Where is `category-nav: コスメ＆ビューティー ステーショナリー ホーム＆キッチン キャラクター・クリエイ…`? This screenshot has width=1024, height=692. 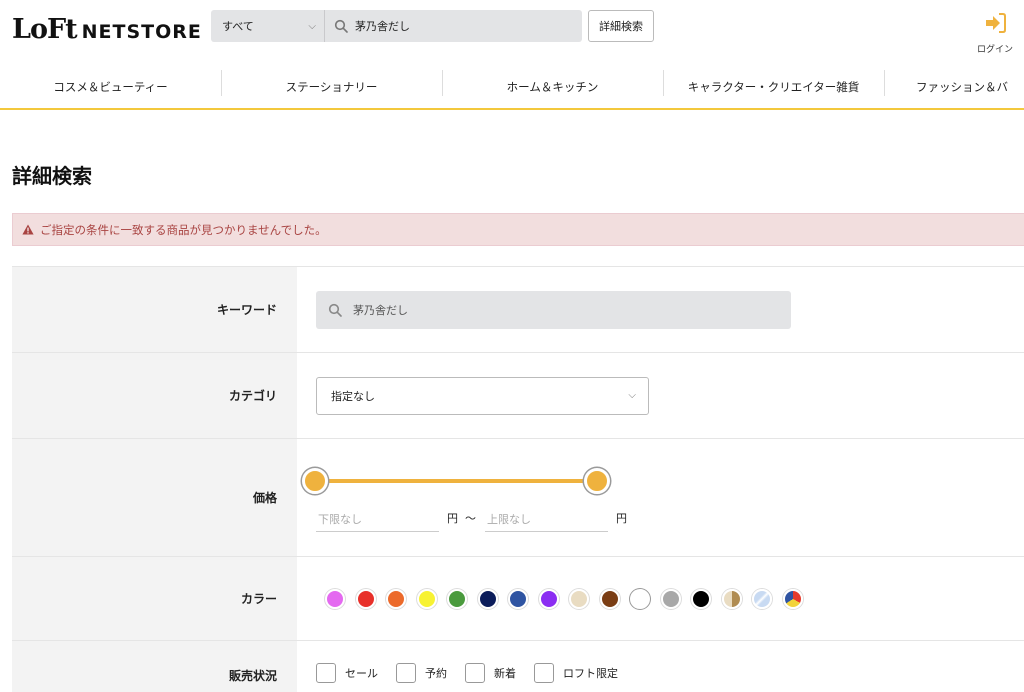
category-nav: コスメ＆ビューティー ステーショナリー ホーム＆キッチン キャラクター・クリエイ… is located at coordinates (512, 88).